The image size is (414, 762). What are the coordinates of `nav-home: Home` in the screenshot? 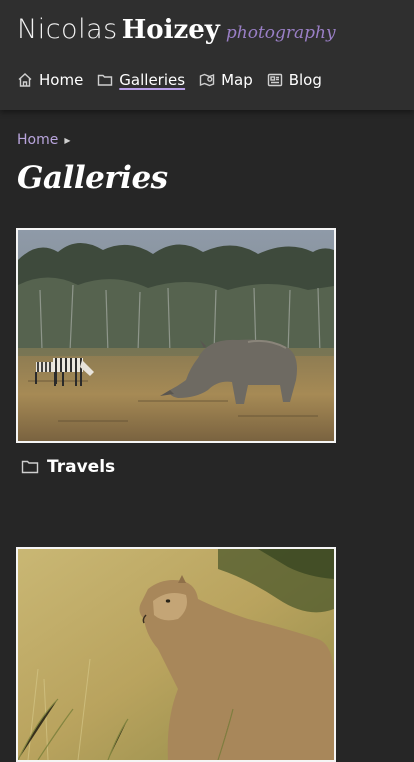 It's located at (50, 80).